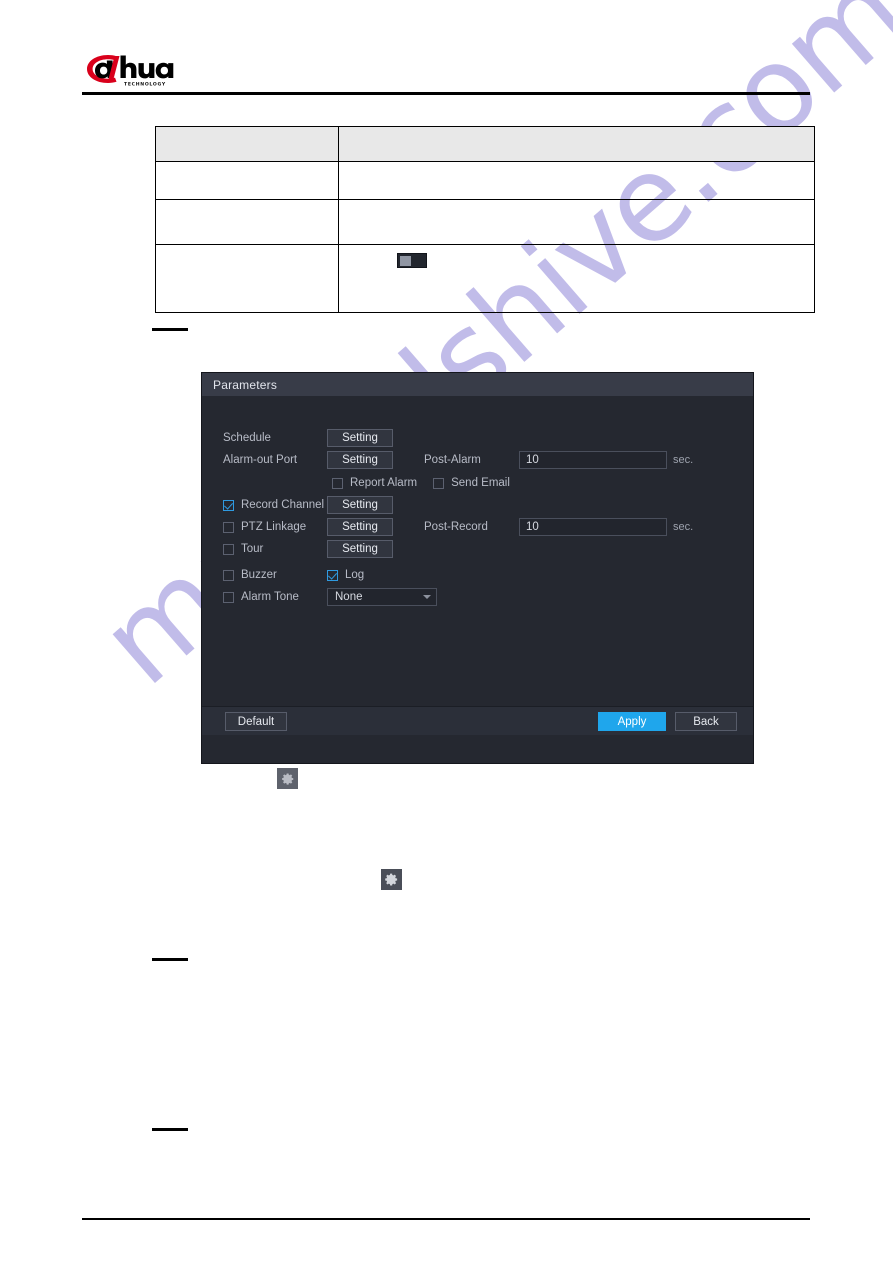 The height and width of the screenshot is (1263, 893). What do you see at coordinates (228, 575) in the screenshot?
I see `buzzer-checkbox` at bounding box center [228, 575].